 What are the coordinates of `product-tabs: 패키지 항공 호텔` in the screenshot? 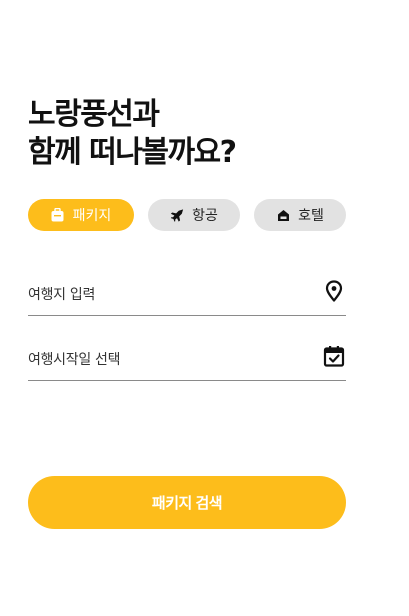 It's located at (187, 215).